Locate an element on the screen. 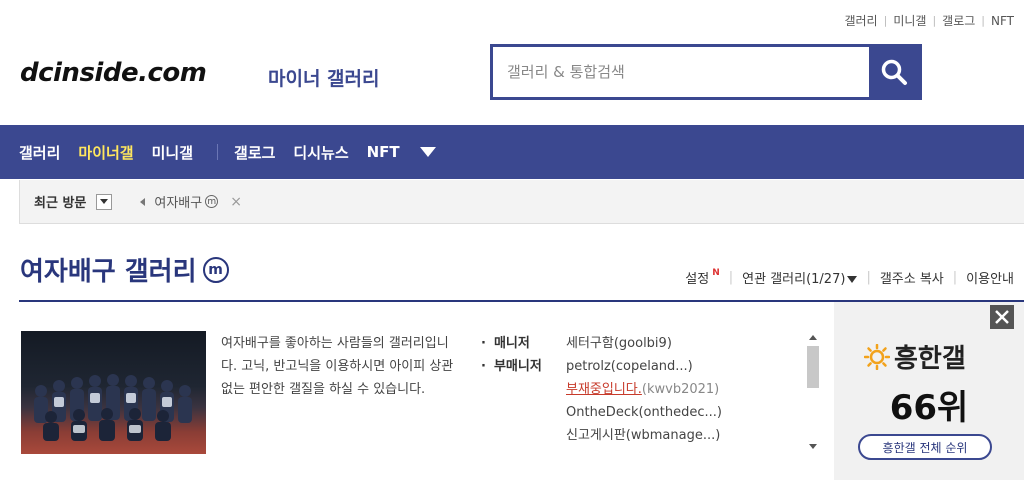 Image resolution: width=1024 pixels, height=480 pixels. gallery-cover-image is located at coordinates (113, 392).